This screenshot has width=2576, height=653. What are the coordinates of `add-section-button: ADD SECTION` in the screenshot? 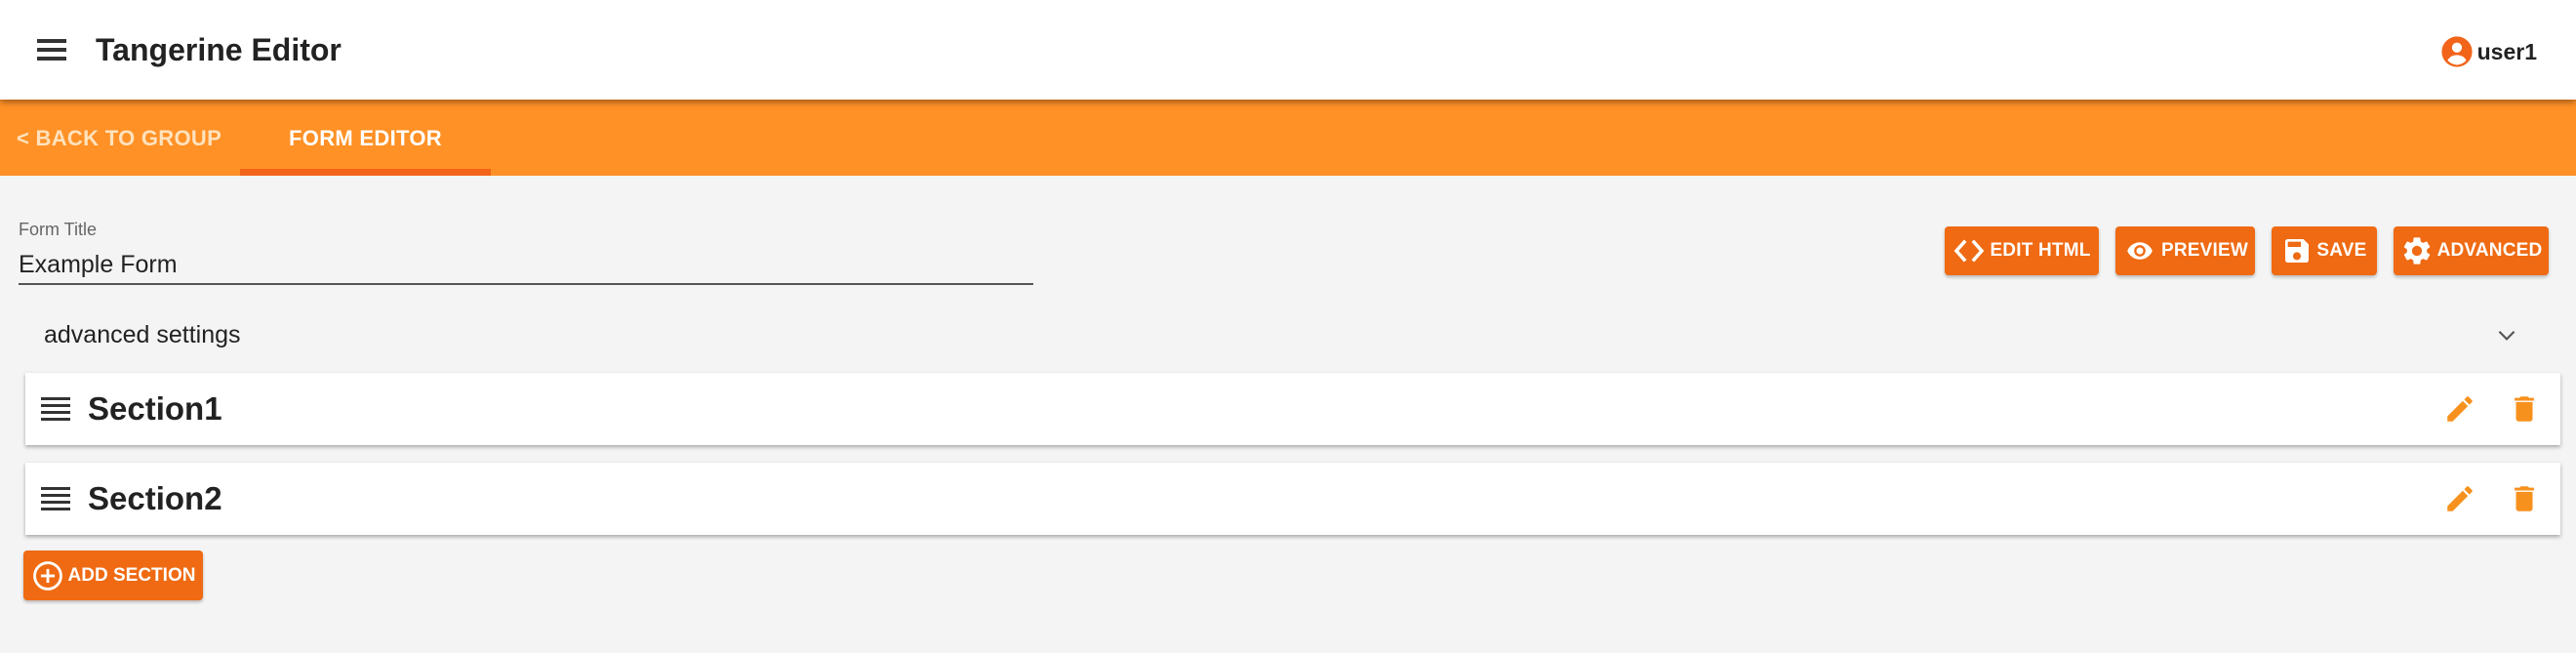 It's located at (113, 575).